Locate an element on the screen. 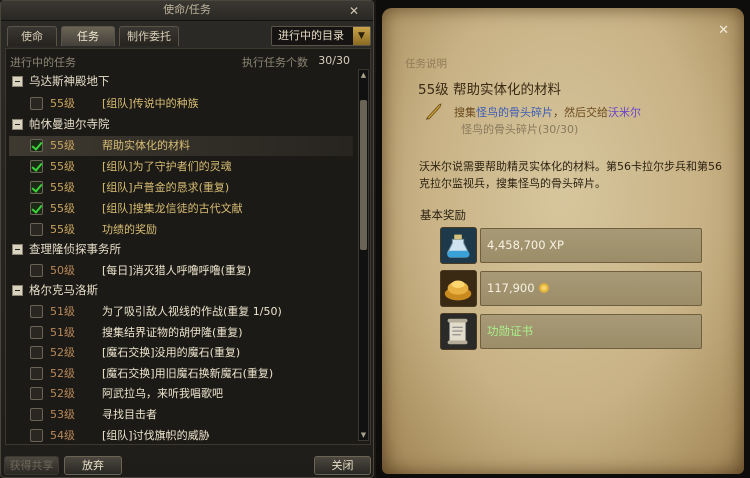  quest-row: 51级 搜集结界证物的胡伊隆(重复) is located at coordinates (181, 333).